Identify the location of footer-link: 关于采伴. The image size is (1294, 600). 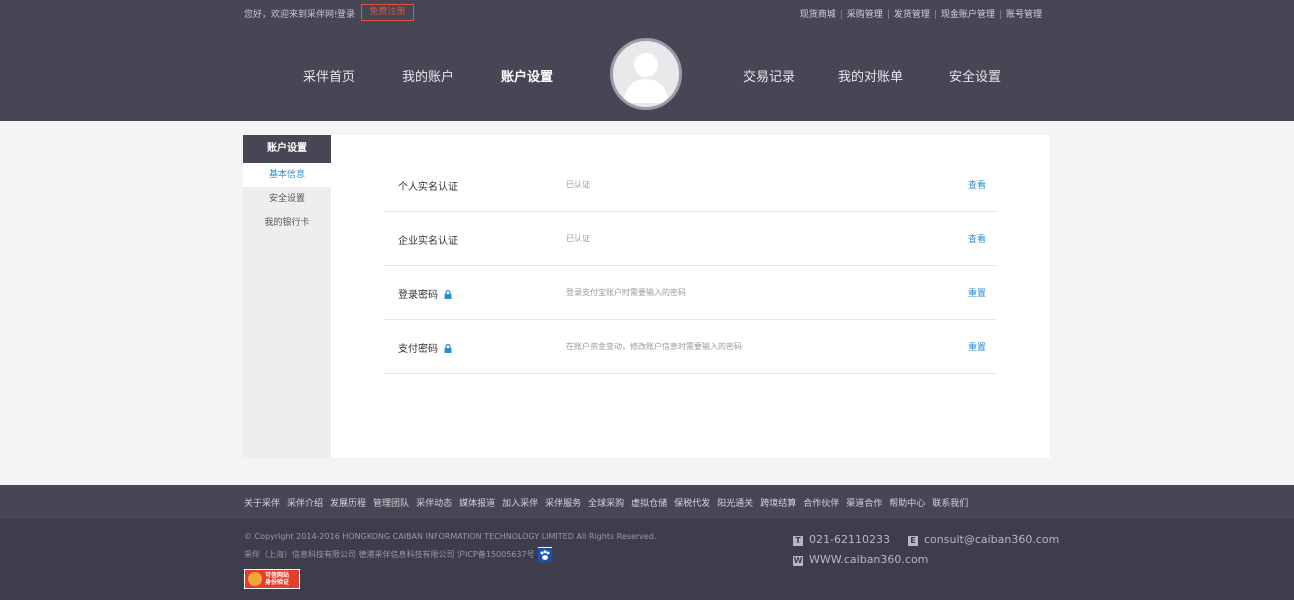
(262, 504).